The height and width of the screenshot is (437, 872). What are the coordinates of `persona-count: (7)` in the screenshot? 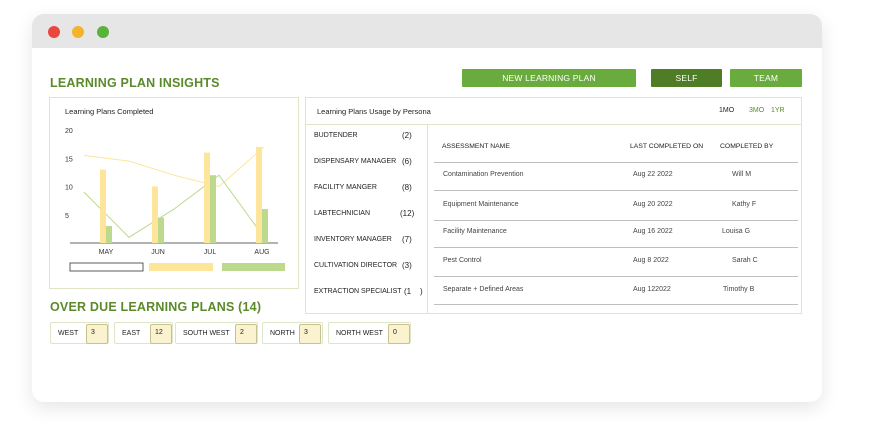 It's located at (407, 239).